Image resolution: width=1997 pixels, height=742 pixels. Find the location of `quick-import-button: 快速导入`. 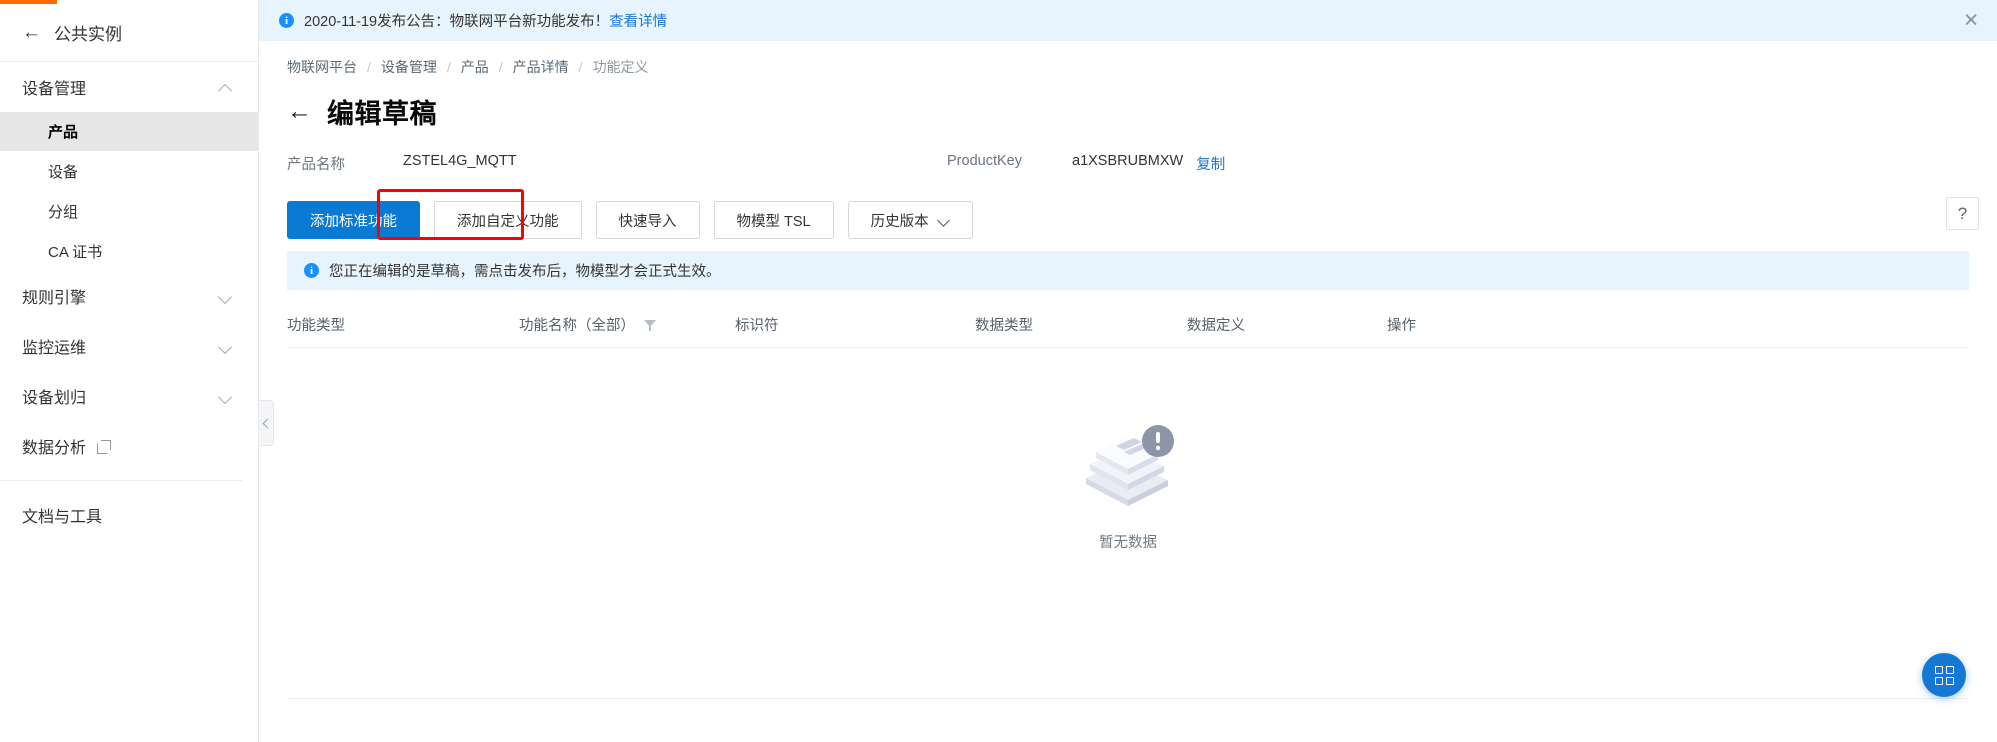

quick-import-button: 快速导入 is located at coordinates (647, 220).